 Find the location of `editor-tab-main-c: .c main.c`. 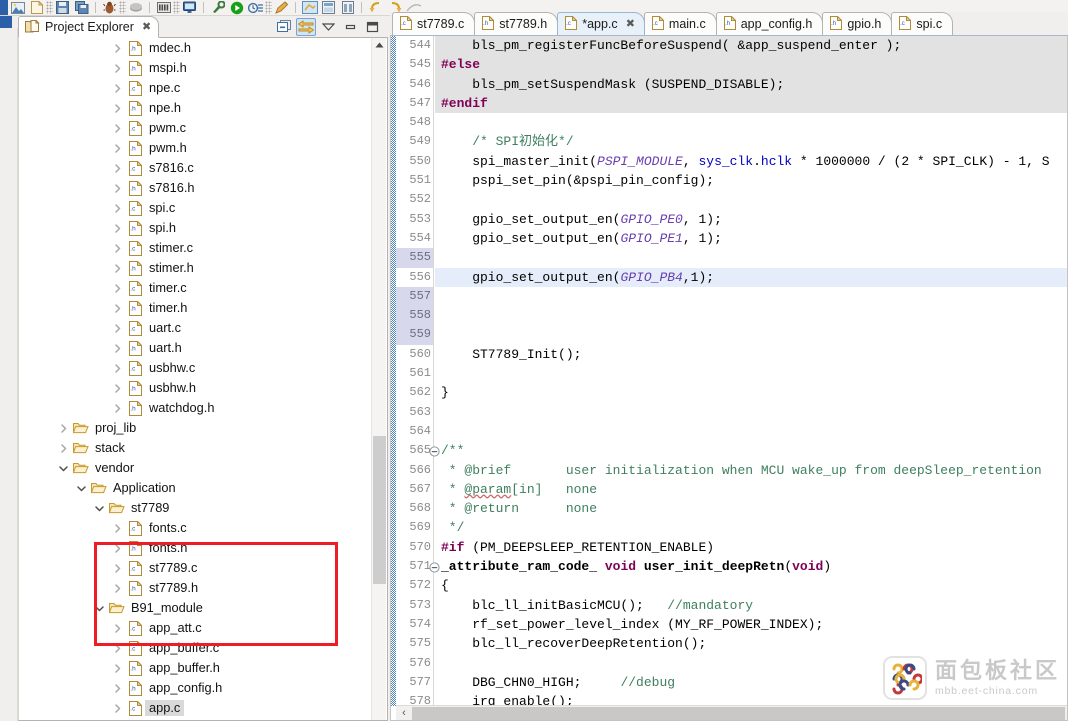

editor-tab-main-c: .c main.c is located at coordinates (680, 23).